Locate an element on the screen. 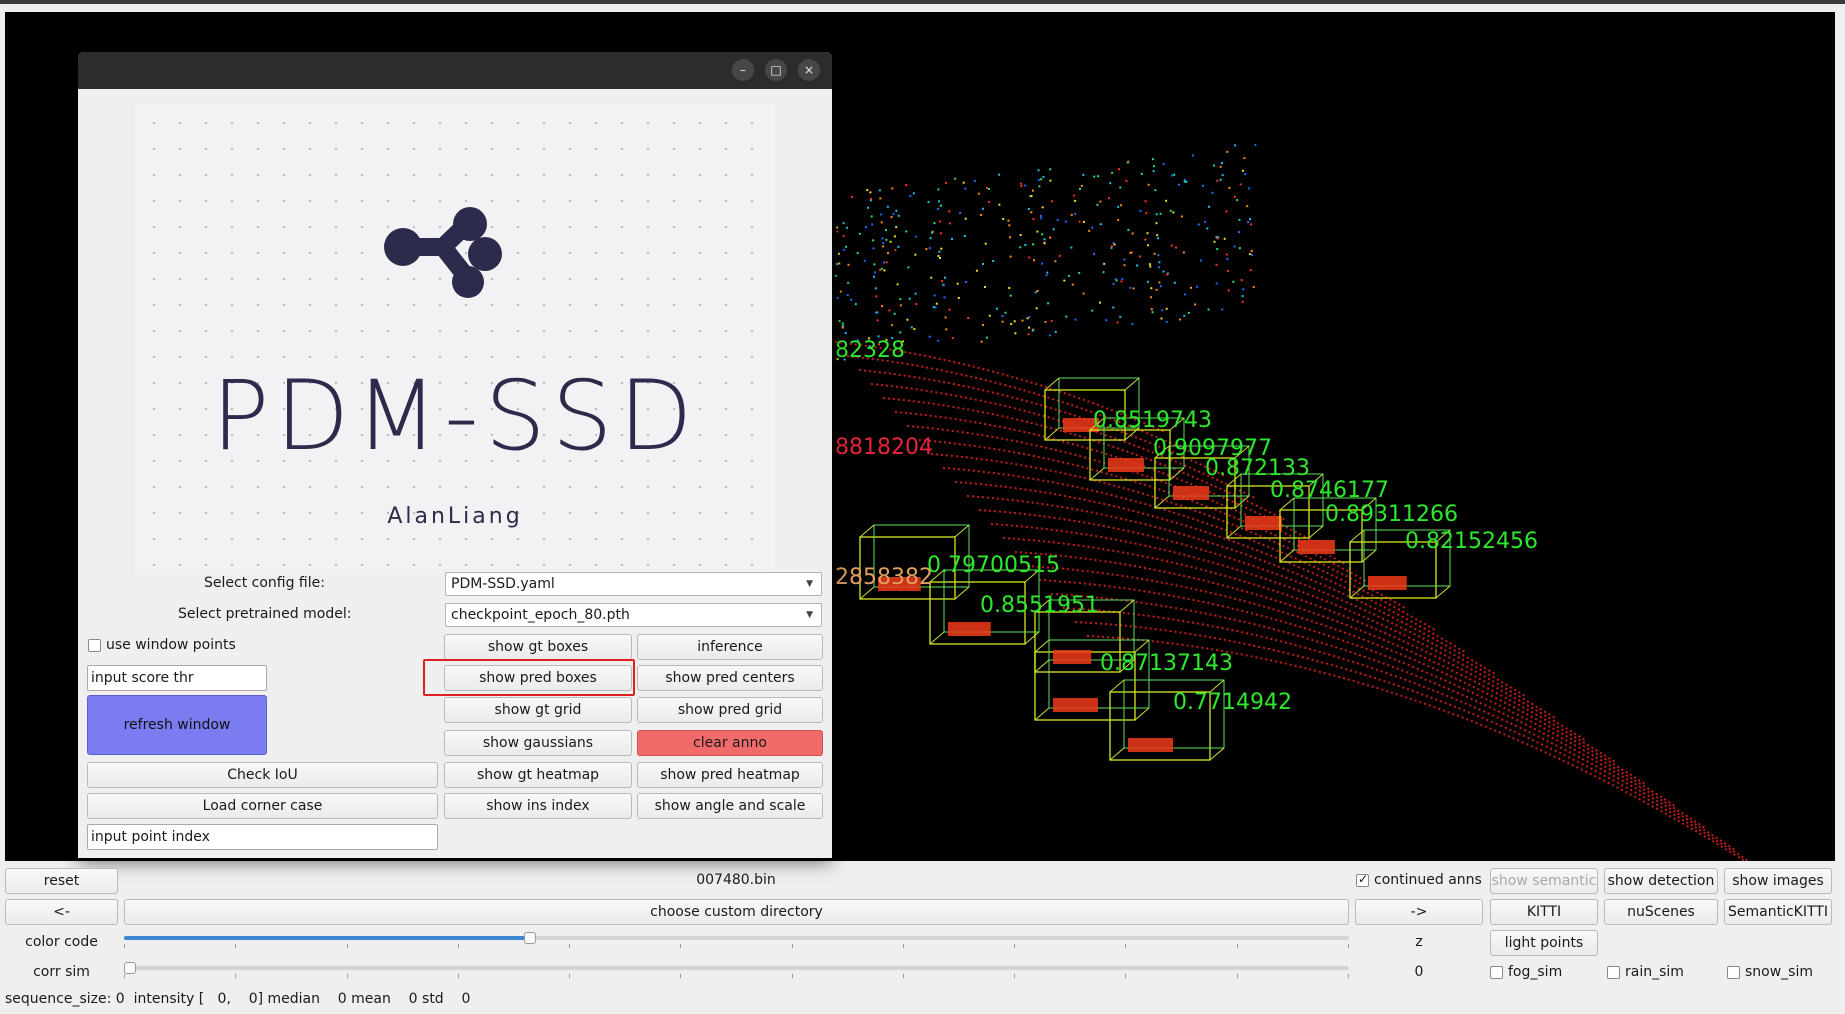 The width and height of the screenshot is (1845, 1014). show-semantic-button: show semantic is located at coordinates (1544, 881).